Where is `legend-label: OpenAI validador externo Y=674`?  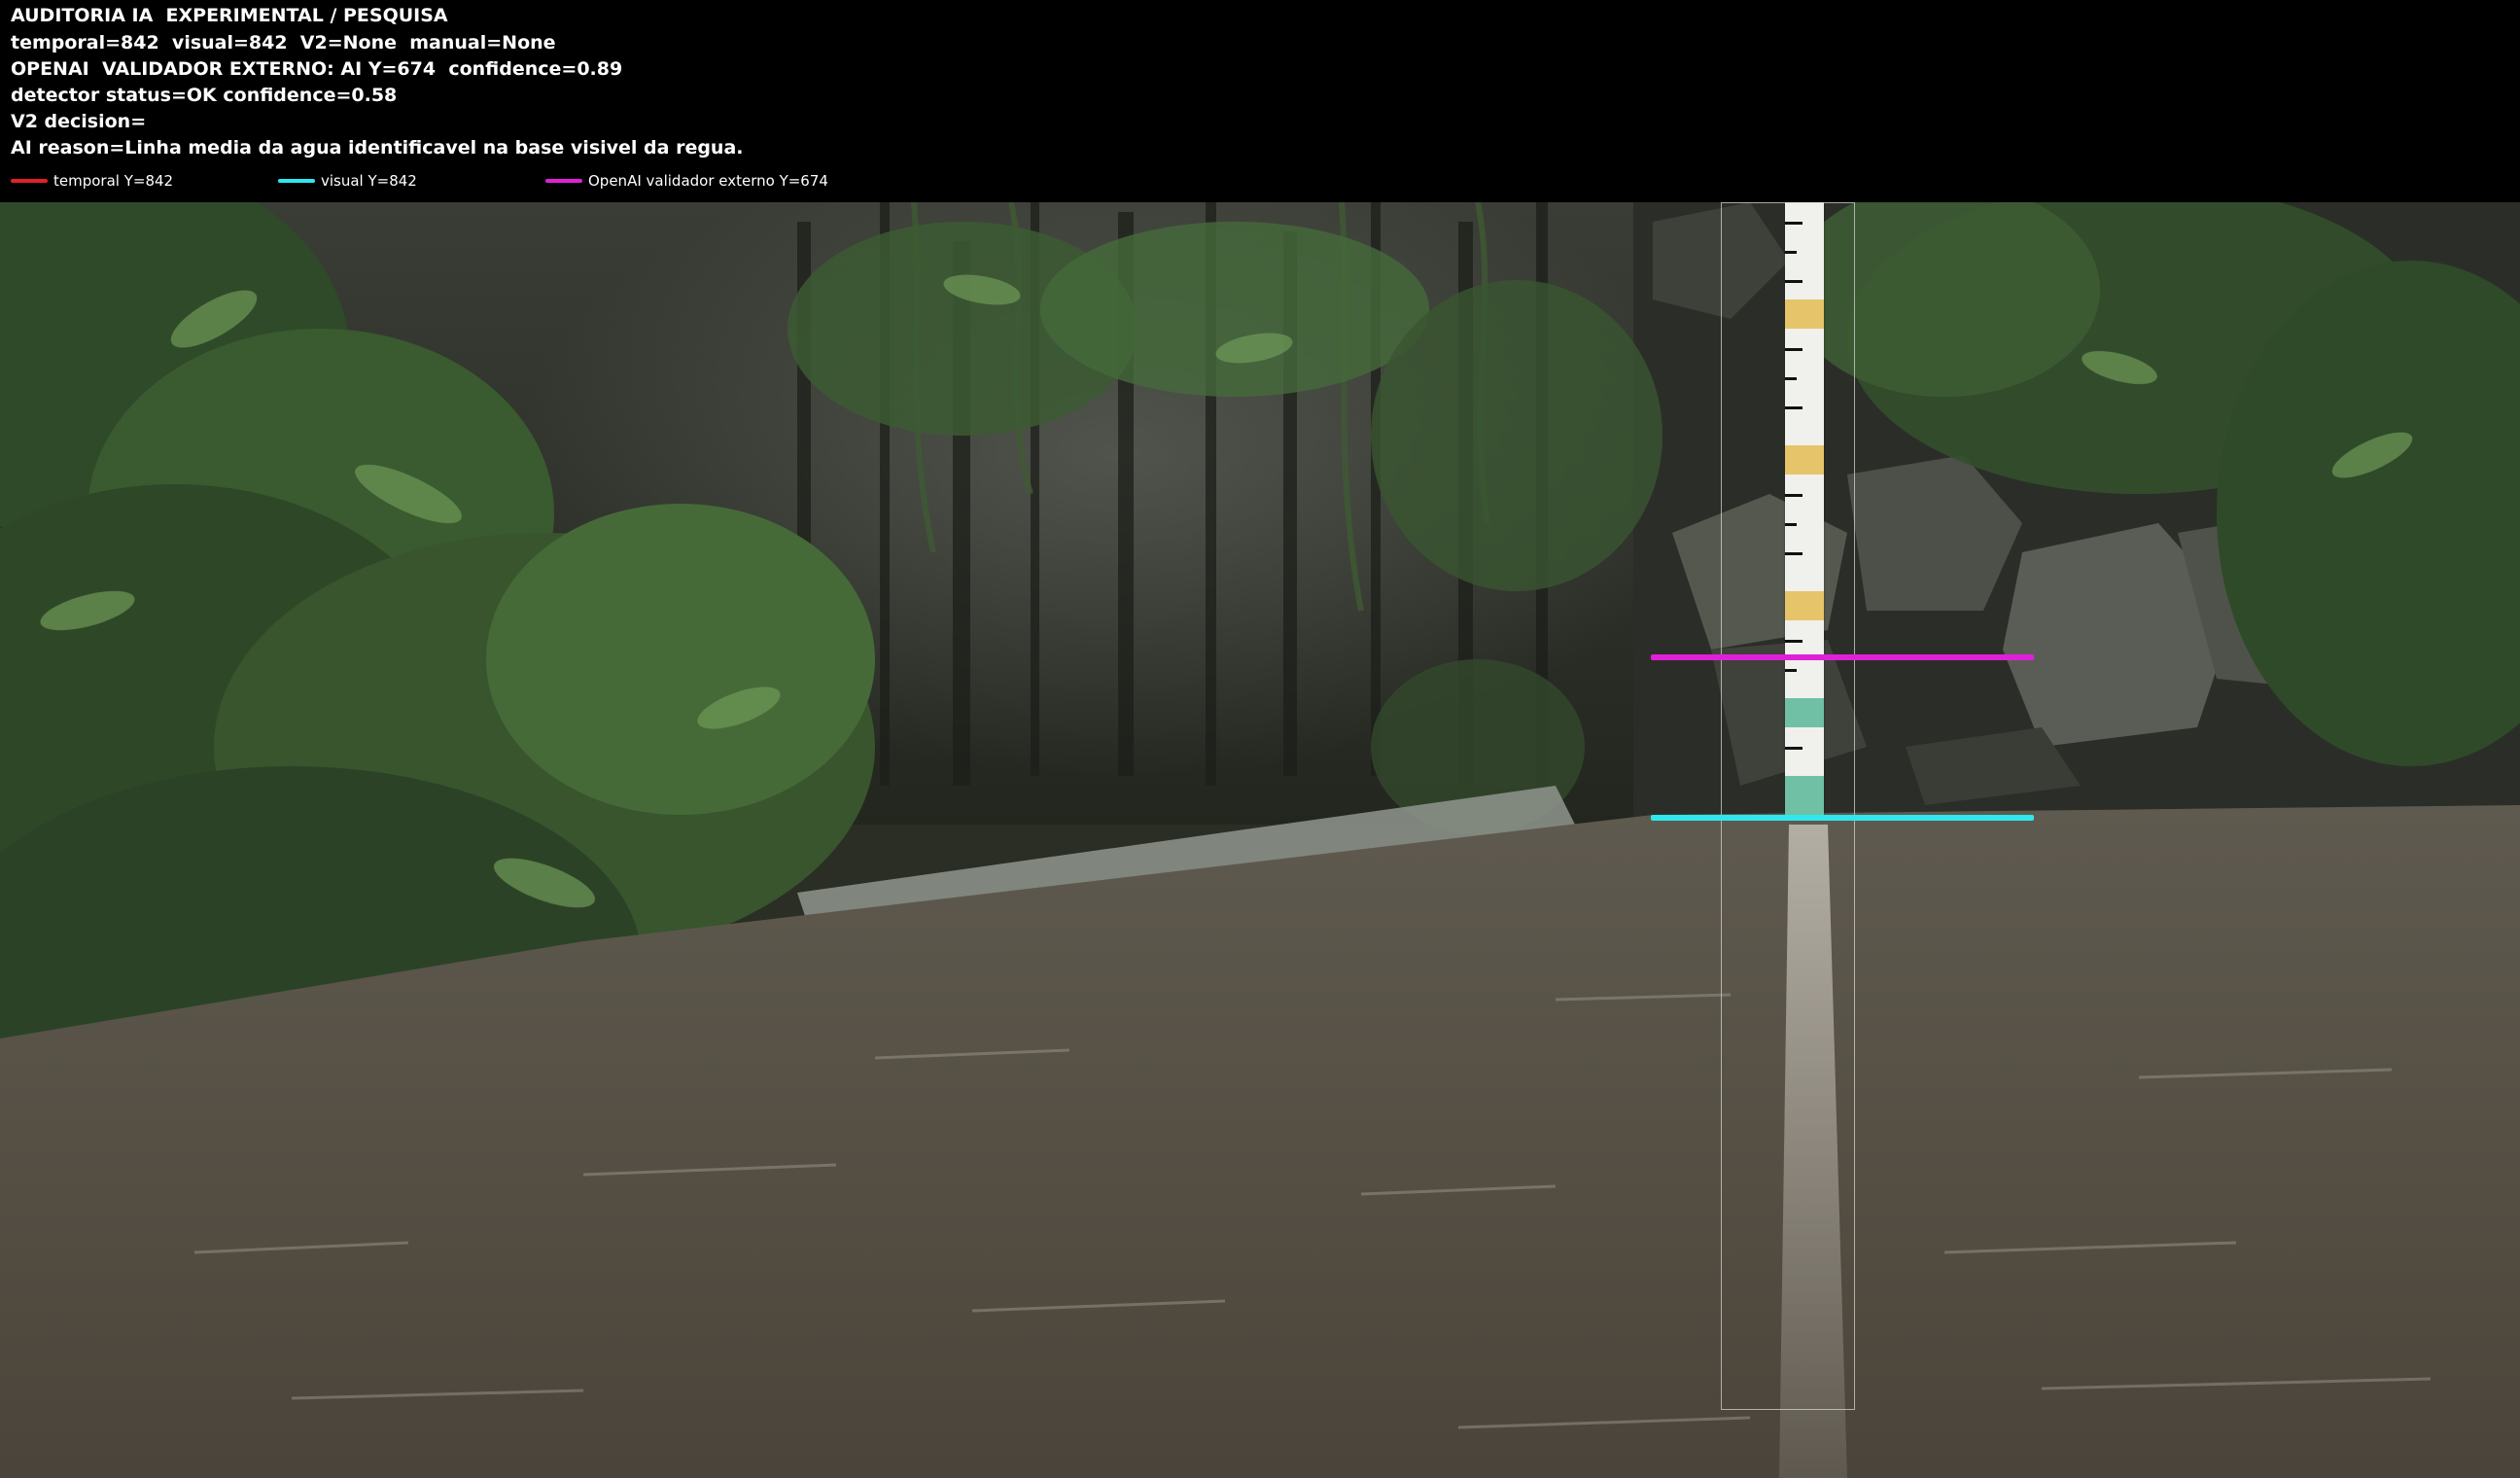
legend-label: OpenAI validador externo Y=674 is located at coordinates (708, 181).